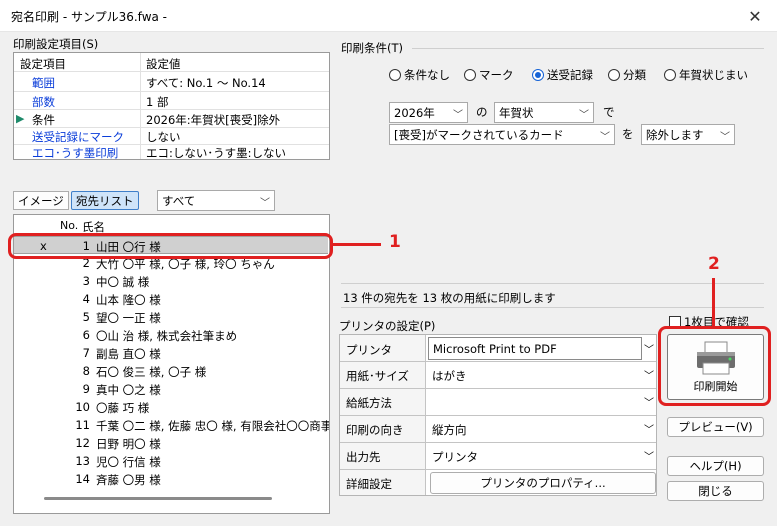 This screenshot has height=526, width=777. What do you see at coordinates (369, 403) in the screenshot?
I see `paper-source-label: 給紙方法` at bounding box center [369, 403].